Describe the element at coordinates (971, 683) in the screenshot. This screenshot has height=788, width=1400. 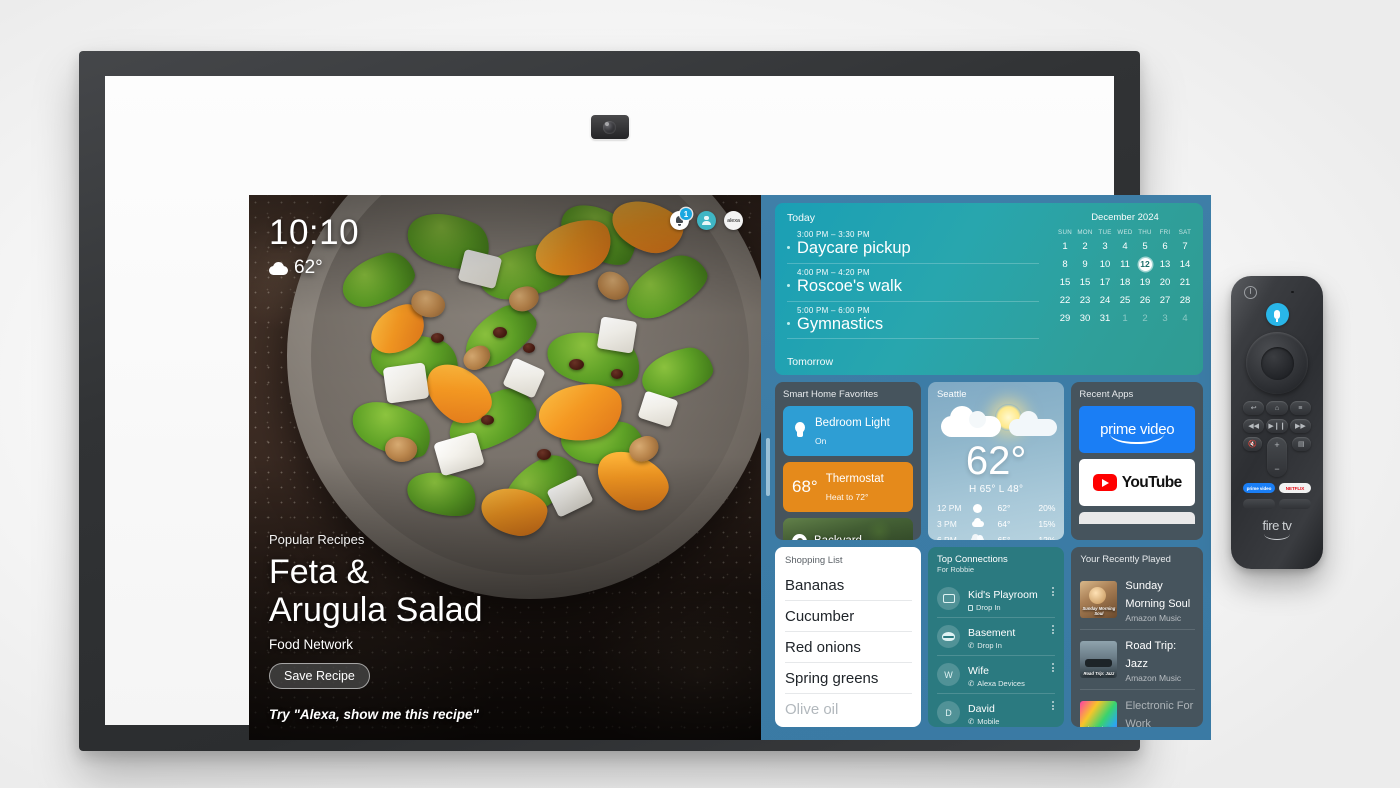
I see `phone-icon: ✆` at that location.